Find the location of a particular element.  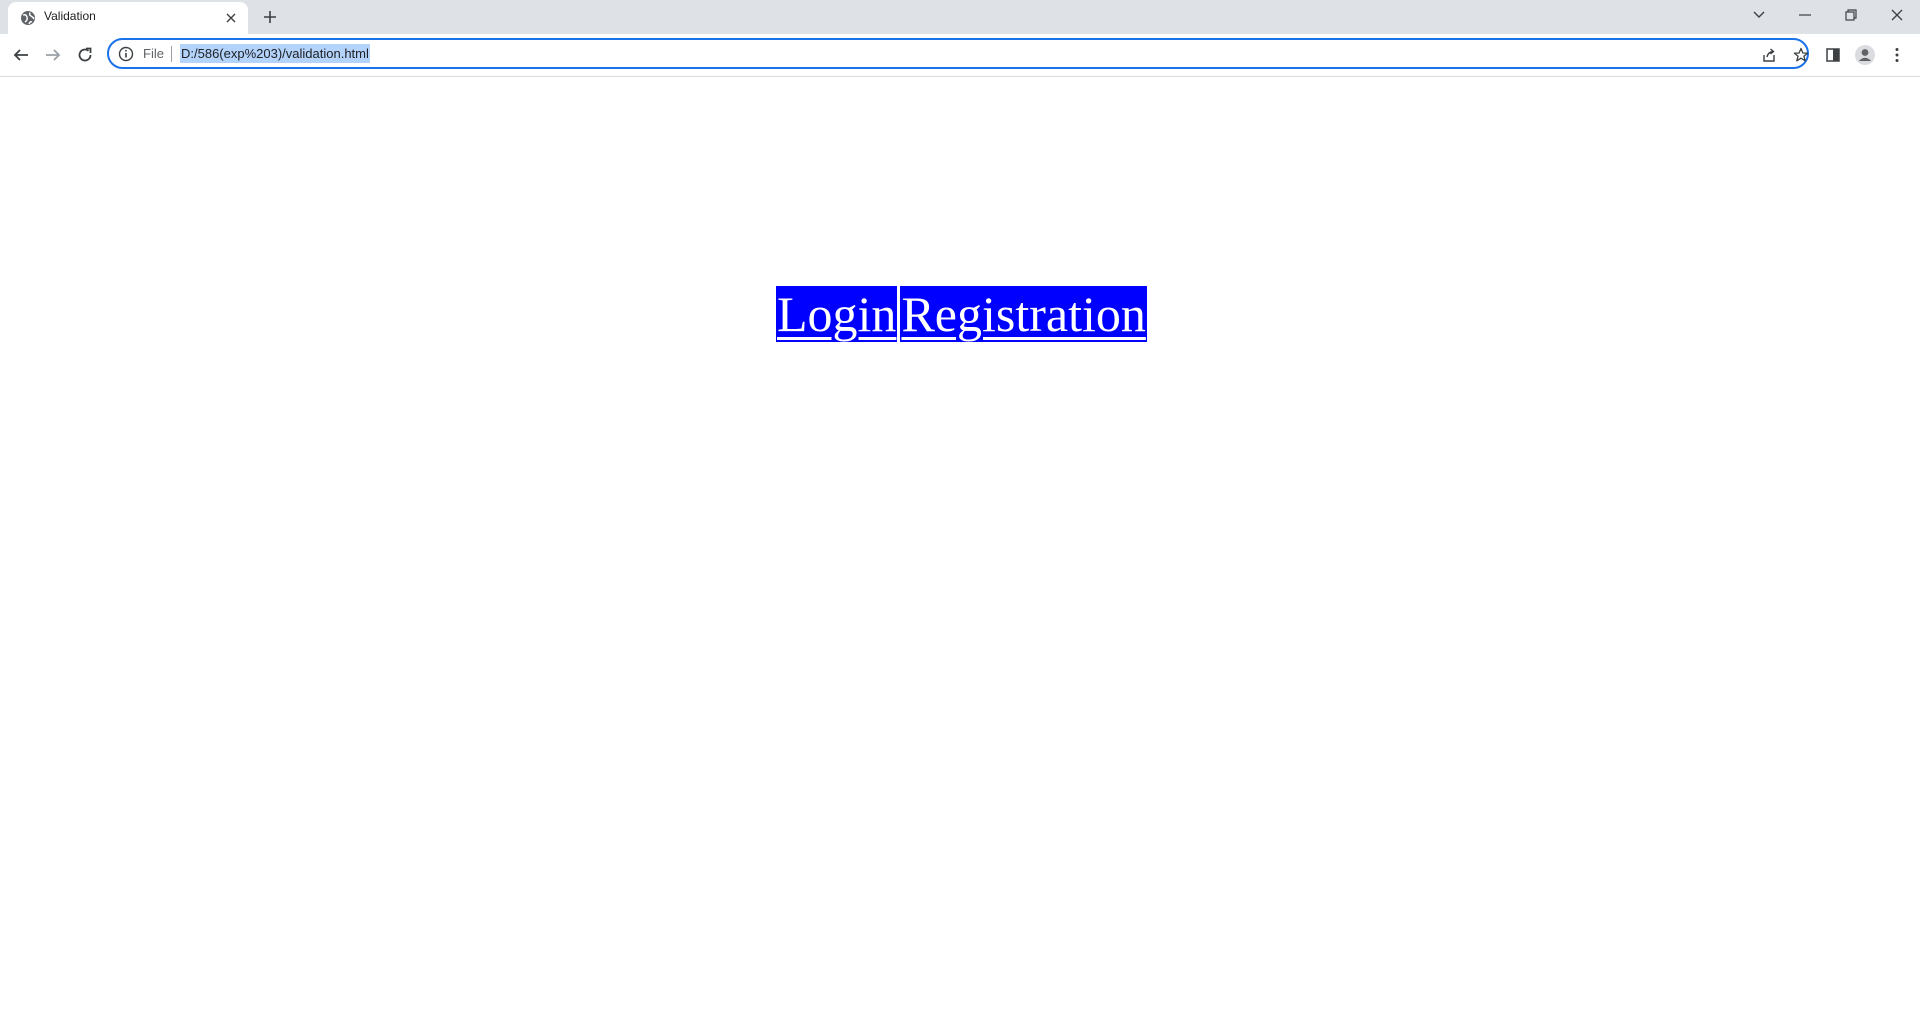

star-icon is located at coordinates (1801, 55).